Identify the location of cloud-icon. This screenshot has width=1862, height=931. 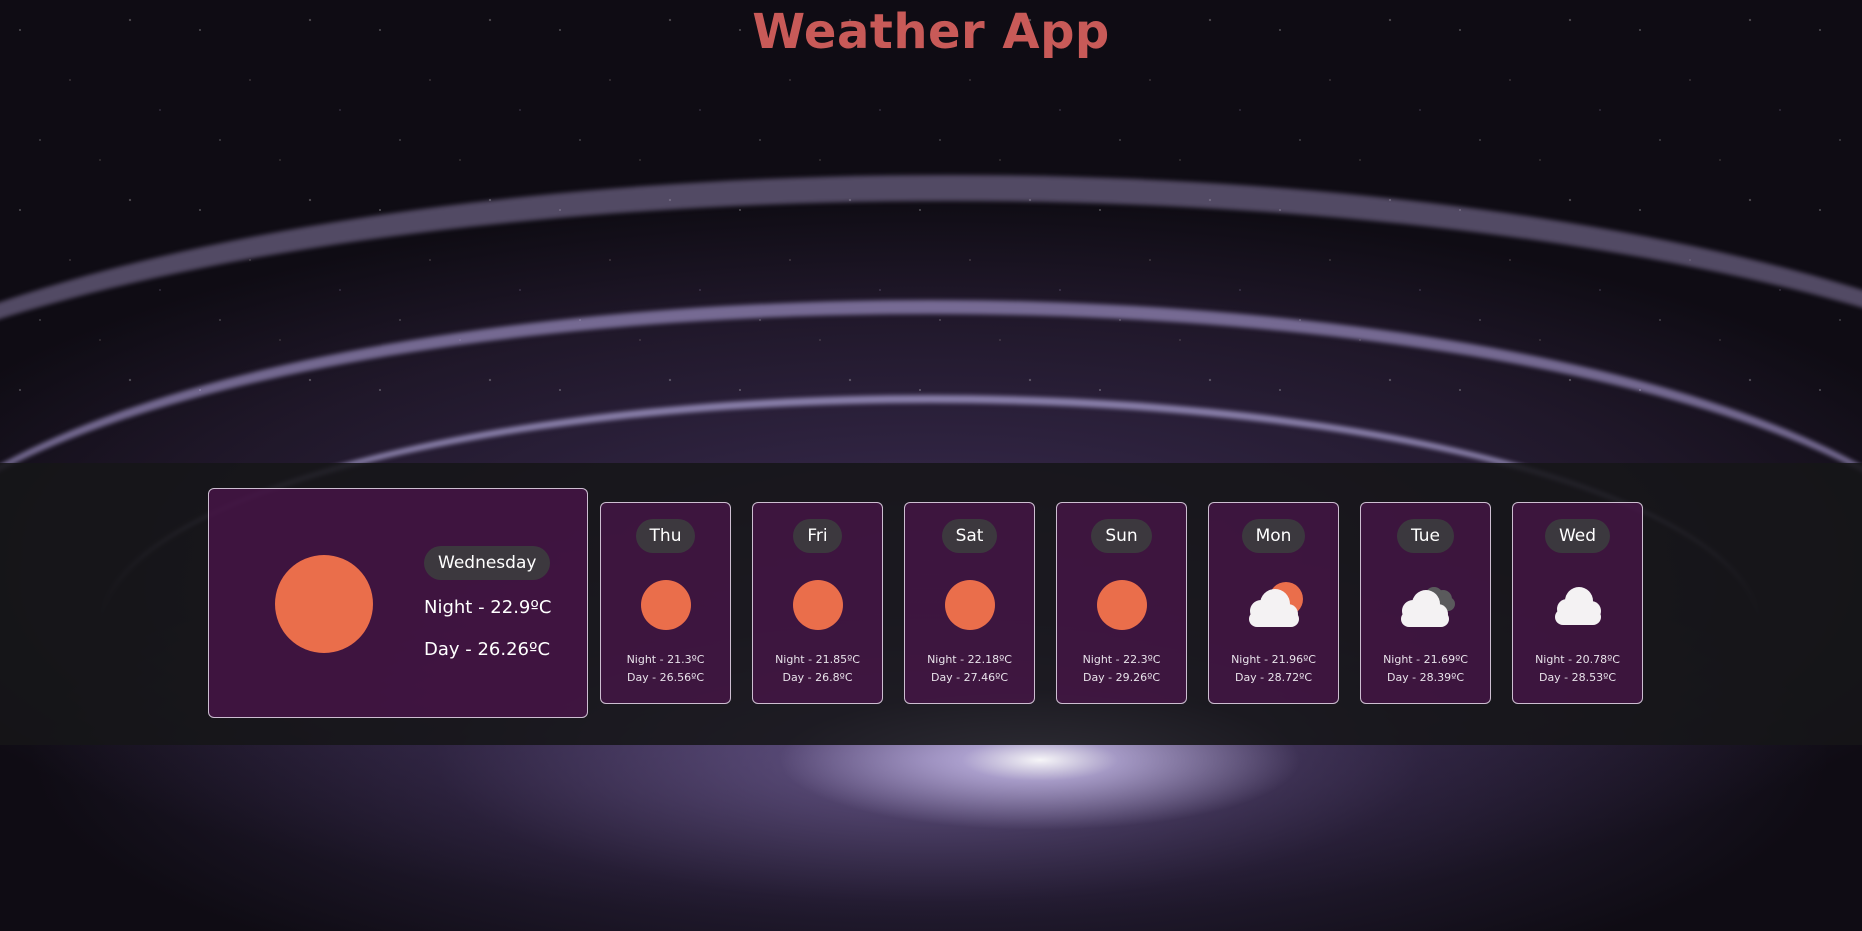
(1577, 606).